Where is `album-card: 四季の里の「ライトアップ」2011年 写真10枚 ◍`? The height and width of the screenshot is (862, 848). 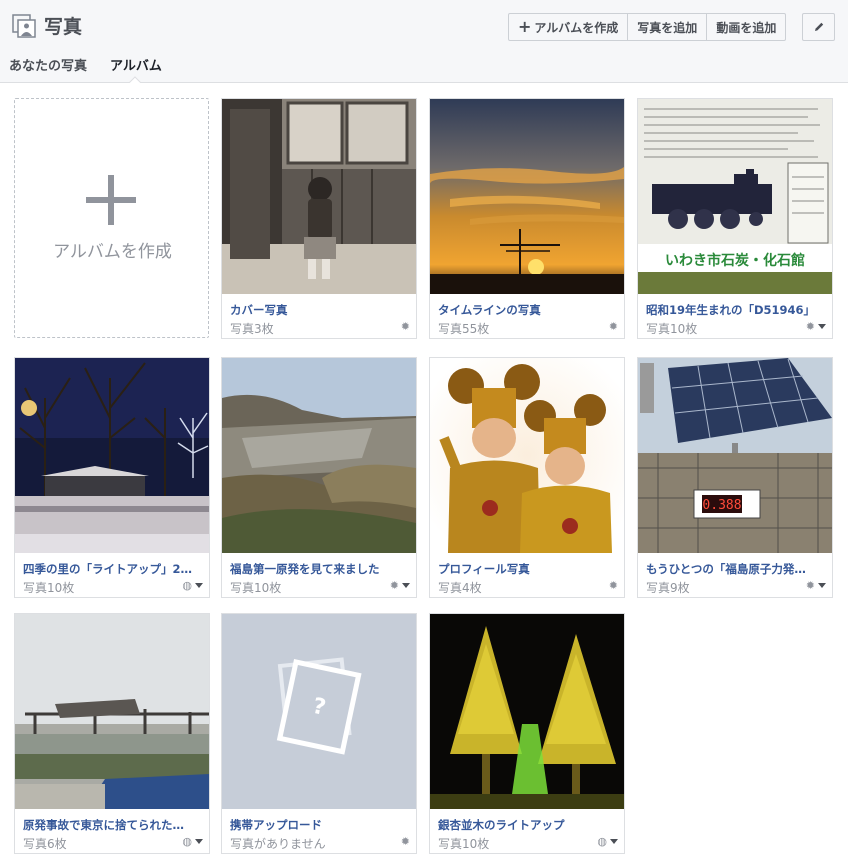
album-card: 四季の里の「ライトアップ」2011年 写真10枚 ◍ is located at coordinates (112, 477).